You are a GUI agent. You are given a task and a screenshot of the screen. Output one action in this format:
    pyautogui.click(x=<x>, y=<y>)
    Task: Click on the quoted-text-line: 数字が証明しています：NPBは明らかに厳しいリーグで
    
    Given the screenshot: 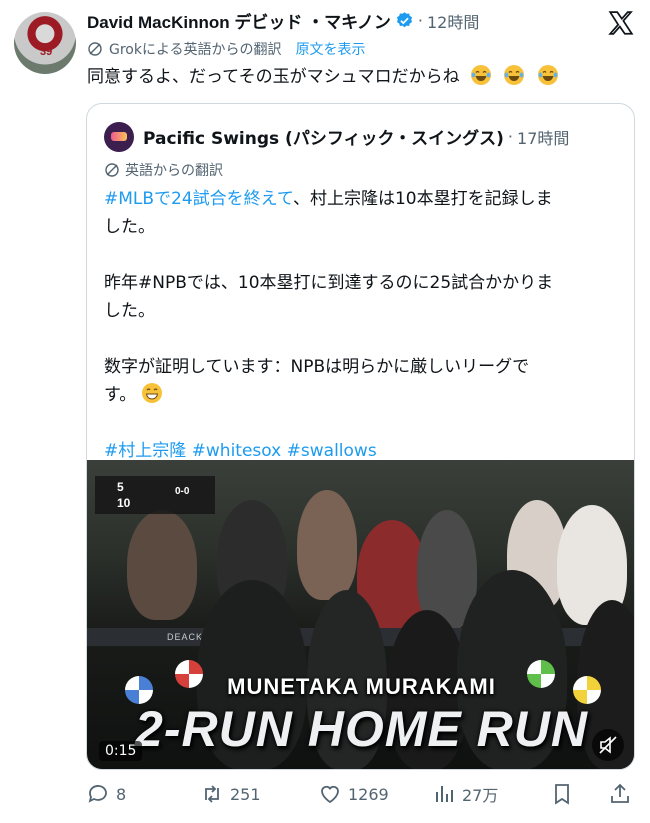 What is the action you would take?
    pyautogui.click(x=317, y=367)
    